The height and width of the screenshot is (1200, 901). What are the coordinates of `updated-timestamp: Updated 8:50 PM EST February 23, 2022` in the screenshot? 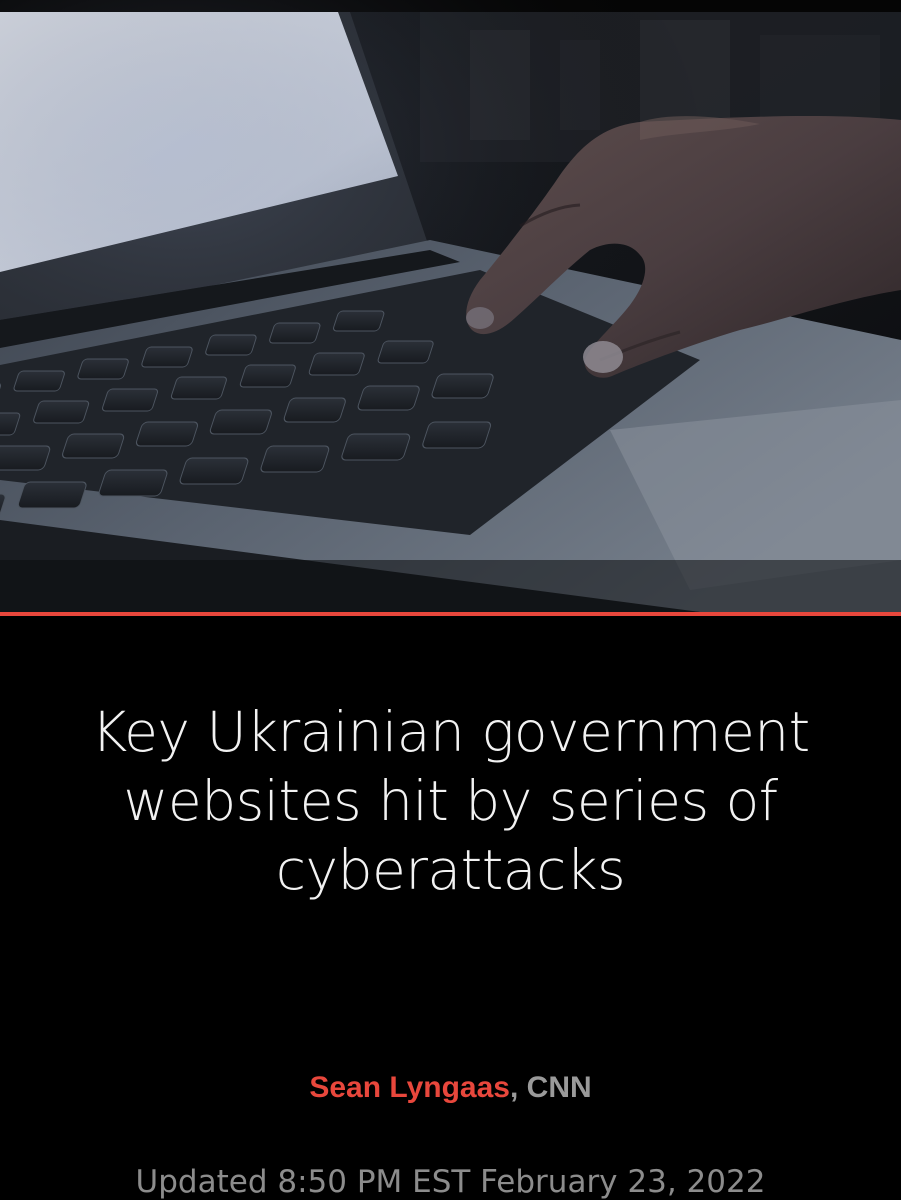 It's located at (450, 1182).